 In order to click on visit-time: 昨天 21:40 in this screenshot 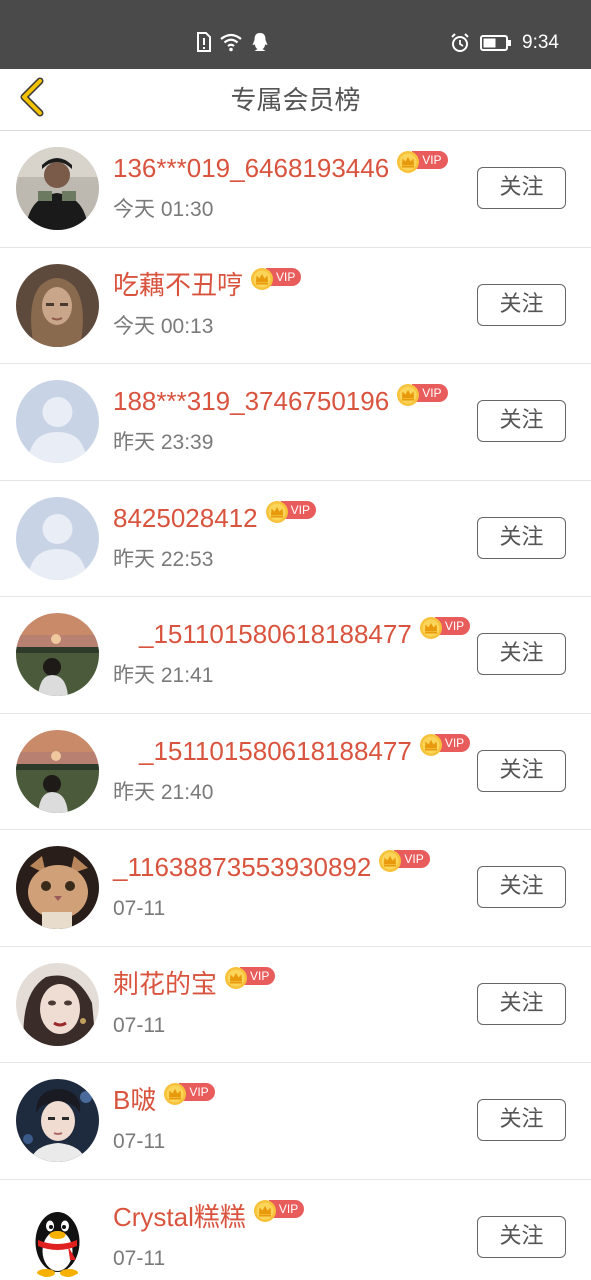, I will do `click(163, 792)`.